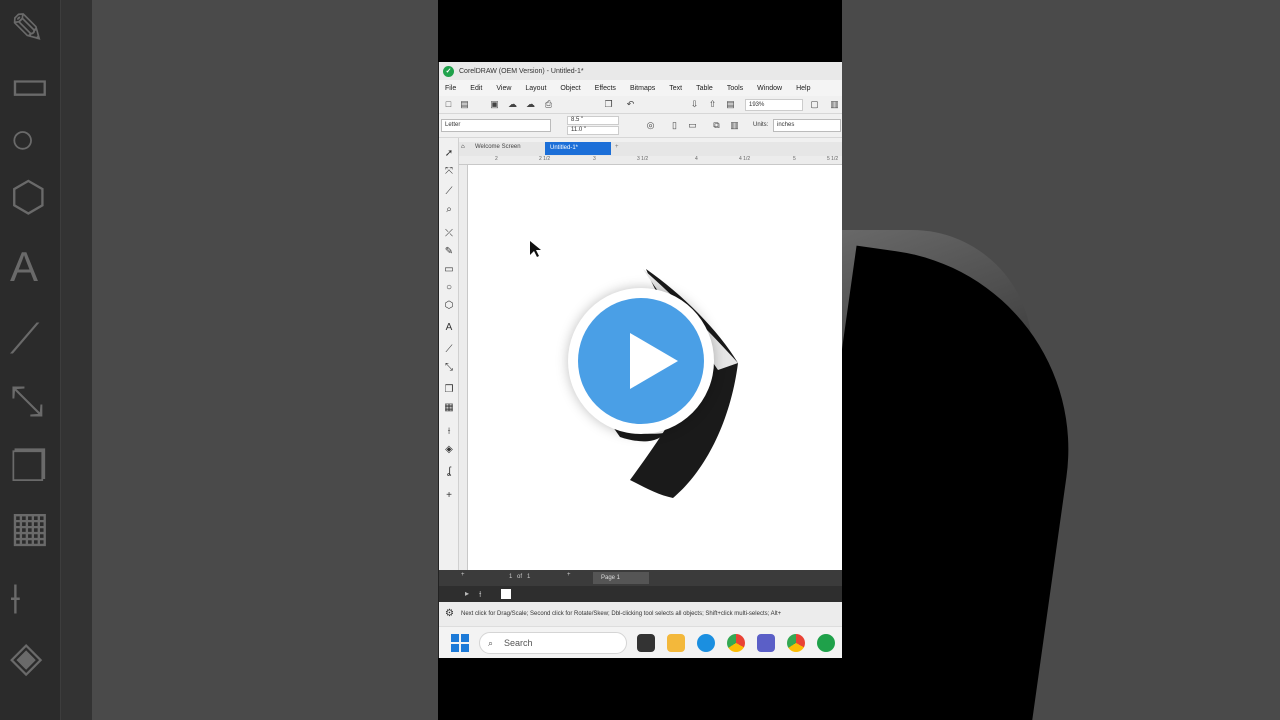 The width and height of the screenshot is (1280, 720). What do you see at coordinates (676, 643) in the screenshot?
I see `file-explorer-icon` at bounding box center [676, 643].